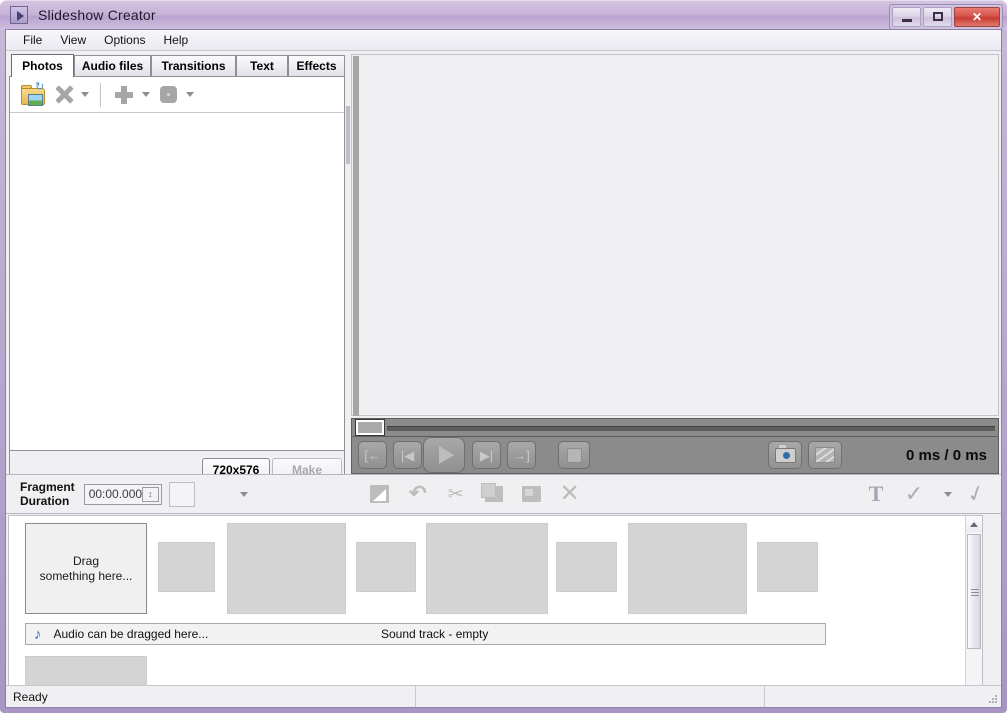 The image size is (1007, 713). I want to click on menu-options: Options, so click(124, 40).